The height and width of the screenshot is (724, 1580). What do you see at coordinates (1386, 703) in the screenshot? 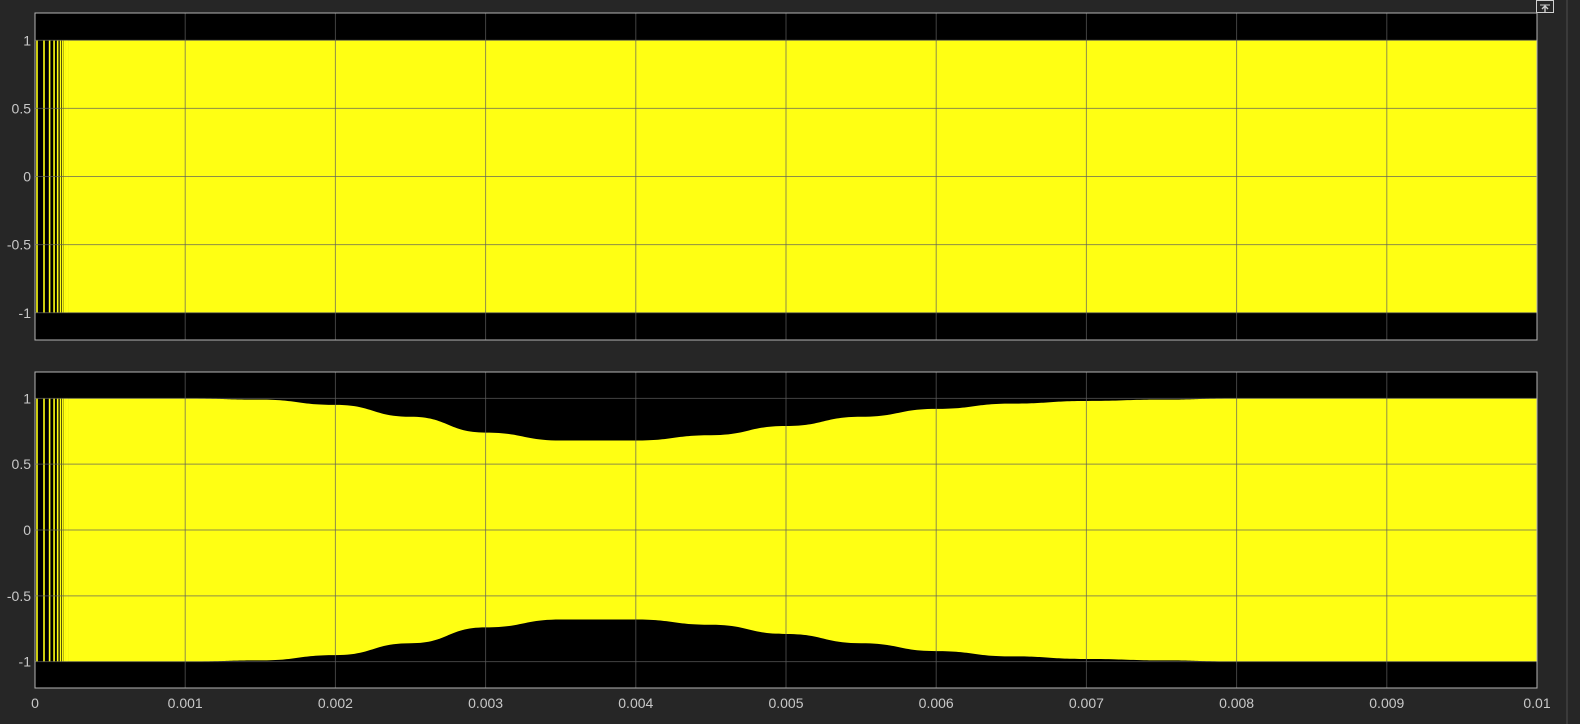
I see `x-tick-label: 0.009` at bounding box center [1386, 703].